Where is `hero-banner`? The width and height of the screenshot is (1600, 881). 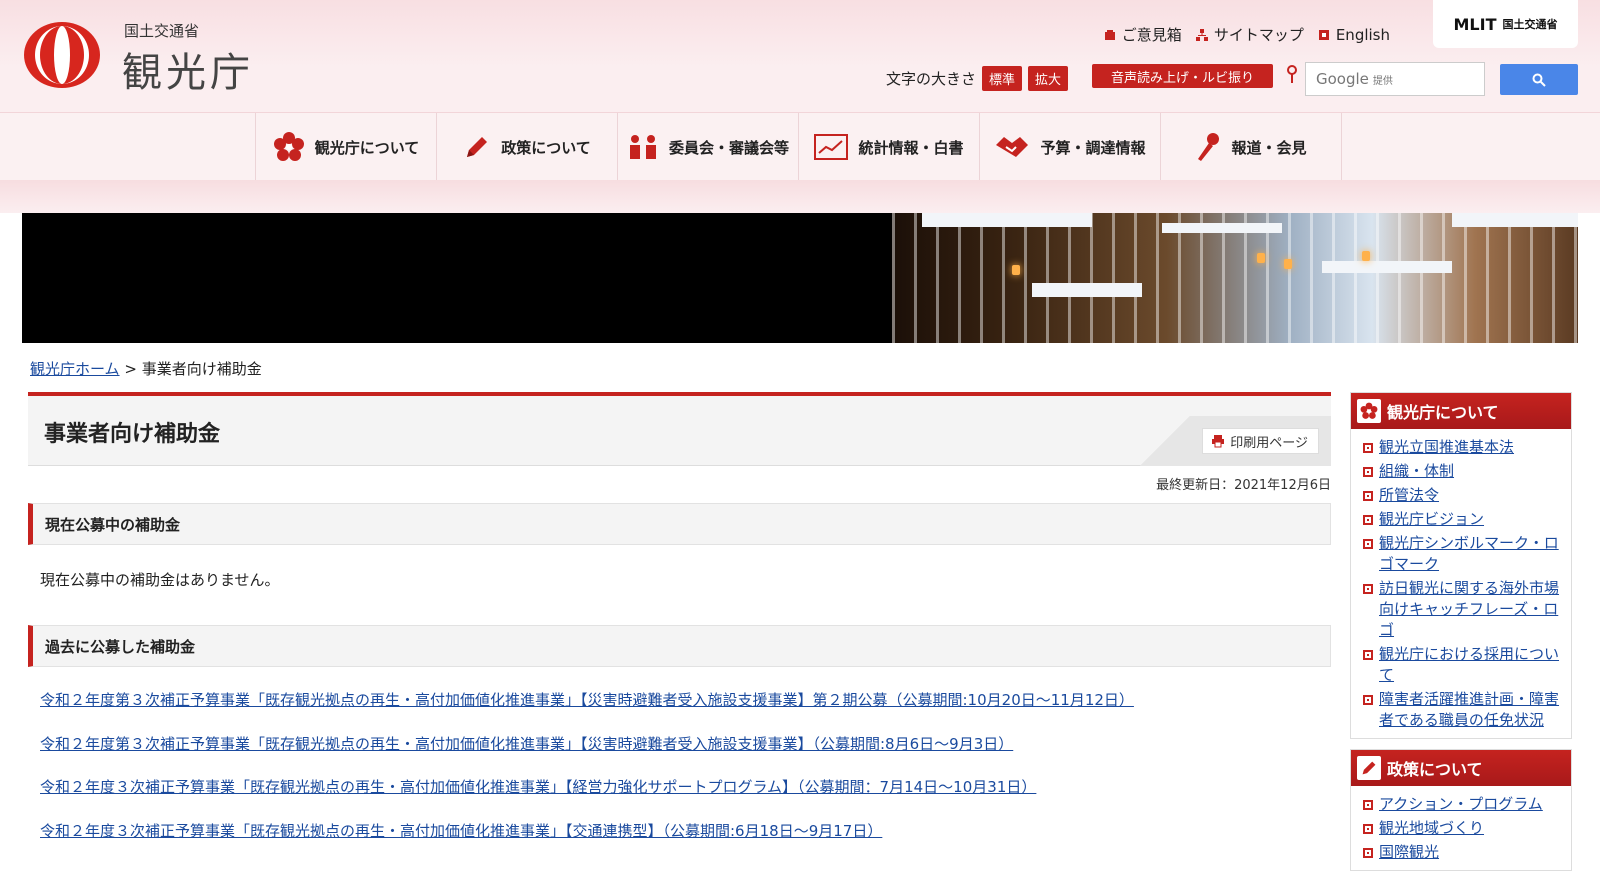
hero-banner is located at coordinates (800, 278).